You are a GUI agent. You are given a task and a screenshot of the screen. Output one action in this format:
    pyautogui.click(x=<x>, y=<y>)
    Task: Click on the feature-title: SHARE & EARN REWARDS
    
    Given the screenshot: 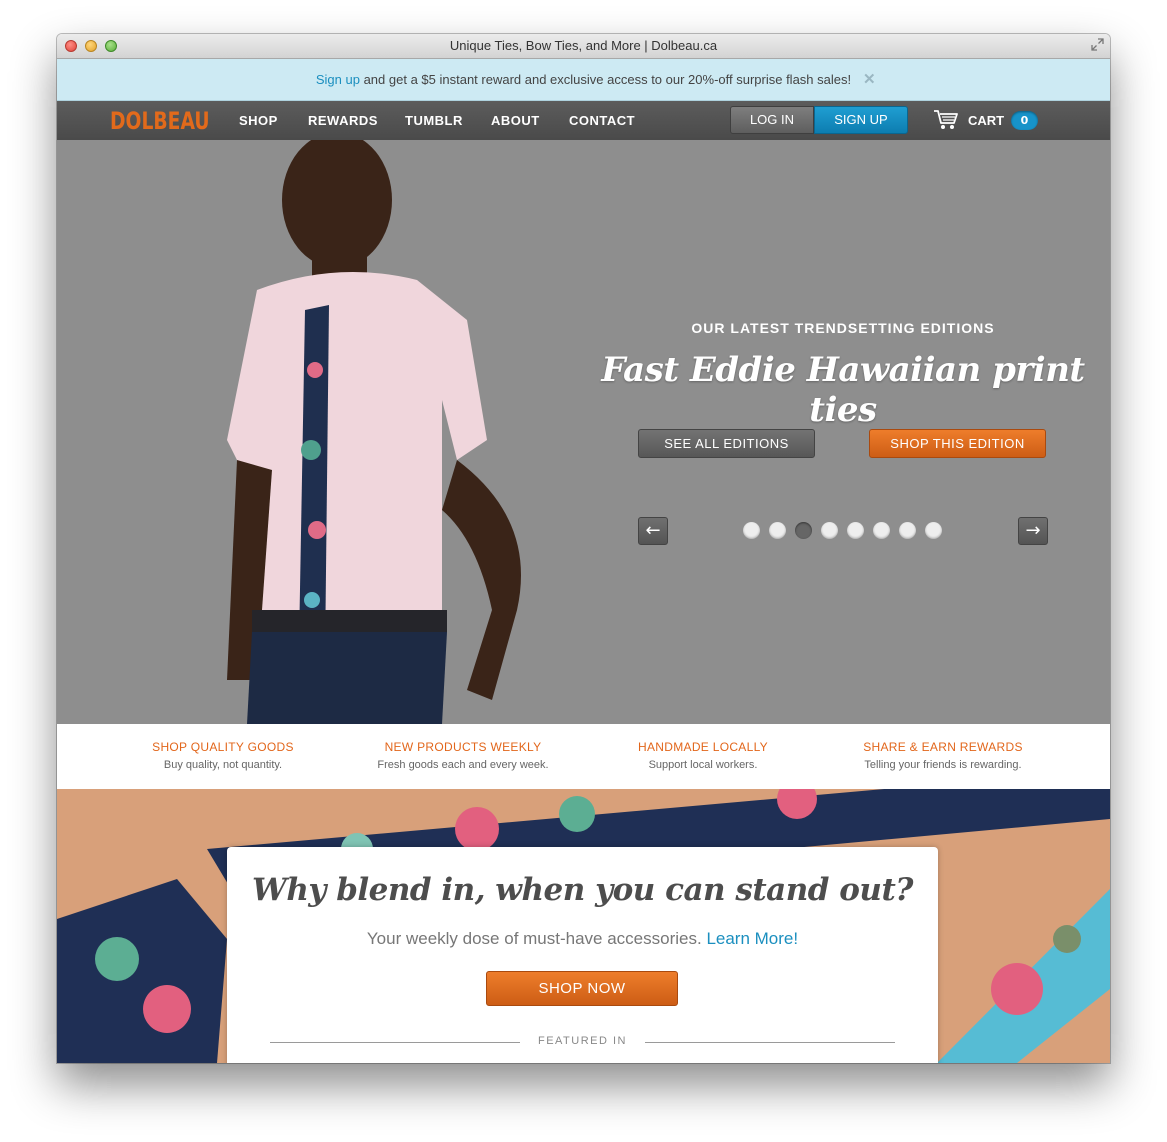 What is the action you would take?
    pyautogui.click(x=943, y=747)
    